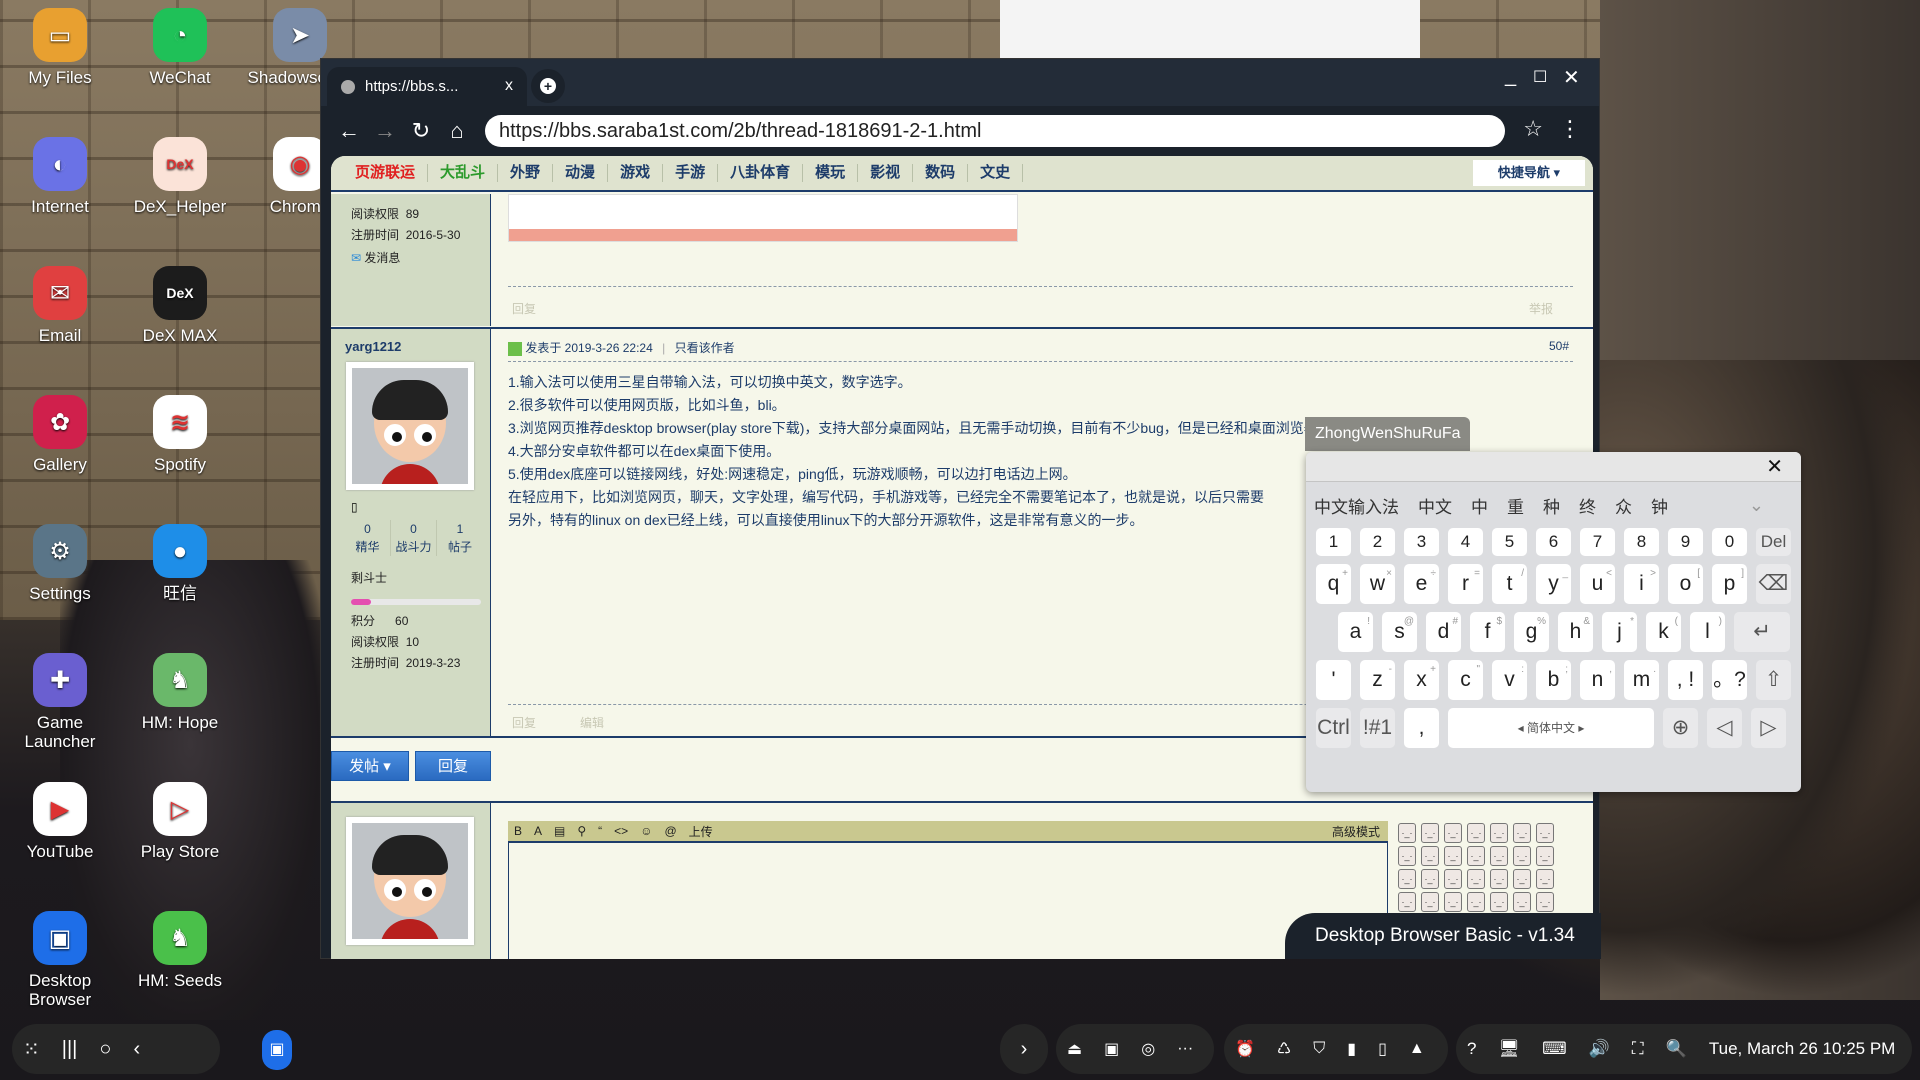 Image resolution: width=1920 pixels, height=1080 pixels. I want to click on key-⊕: ⊕, so click(1680, 728).